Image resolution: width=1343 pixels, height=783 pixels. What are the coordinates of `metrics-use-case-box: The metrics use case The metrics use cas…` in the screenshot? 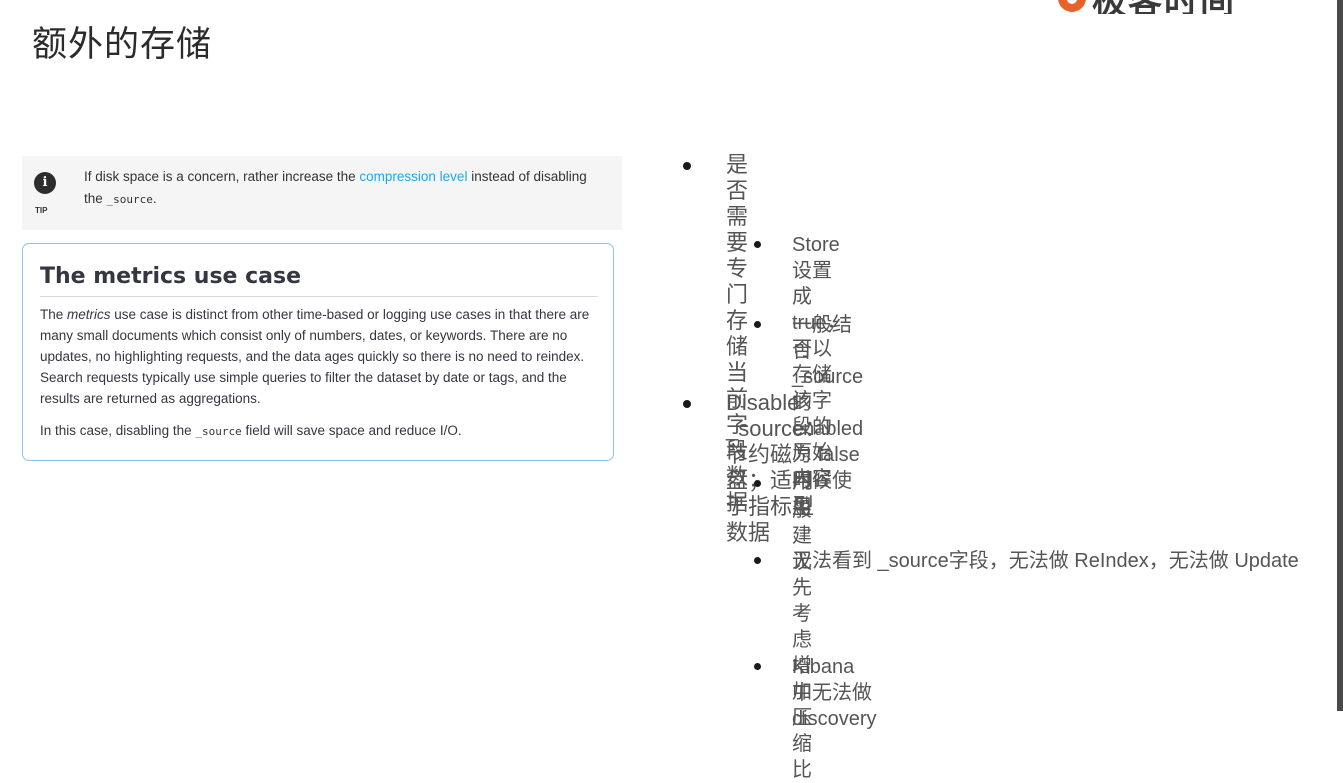 It's located at (318, 352).